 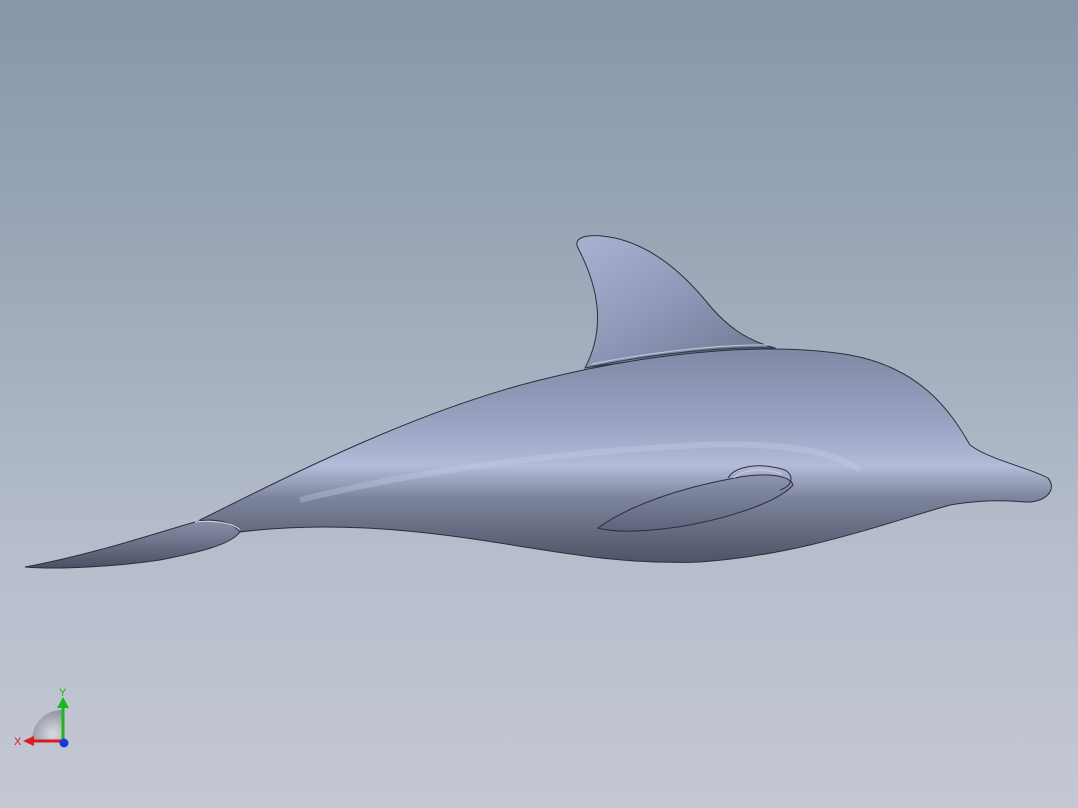 I want to click on tail-fluke, so click(x=132, y=544).